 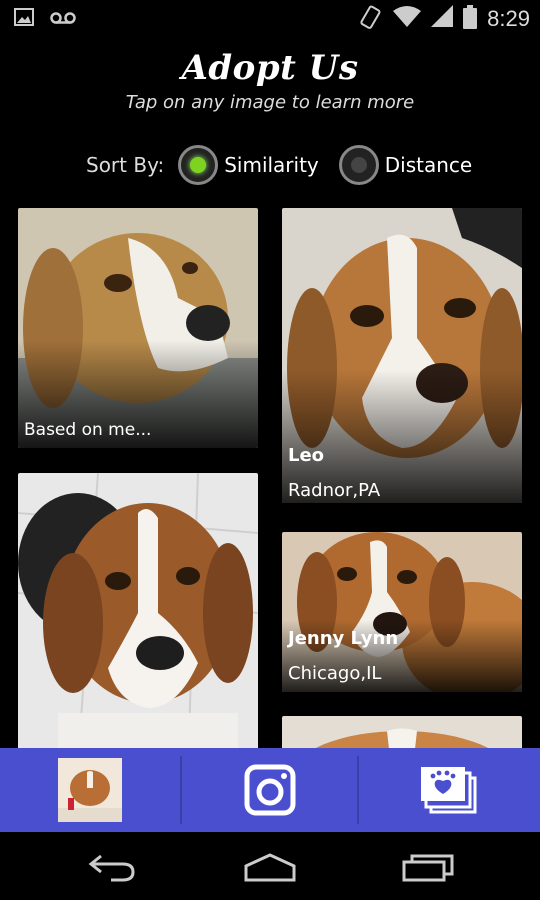 I want to click on home-button, so click(x=270, y=867).